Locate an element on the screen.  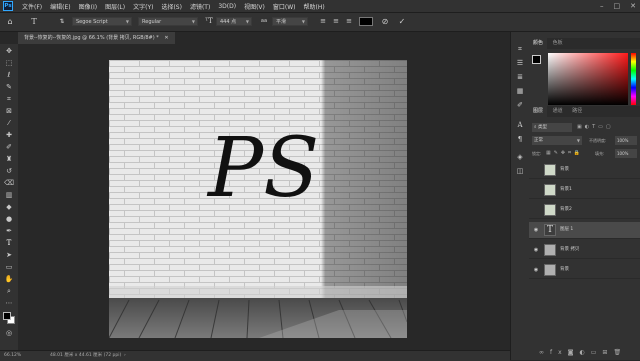
tab-channels: 通道 is located at coordinates (558, 111).